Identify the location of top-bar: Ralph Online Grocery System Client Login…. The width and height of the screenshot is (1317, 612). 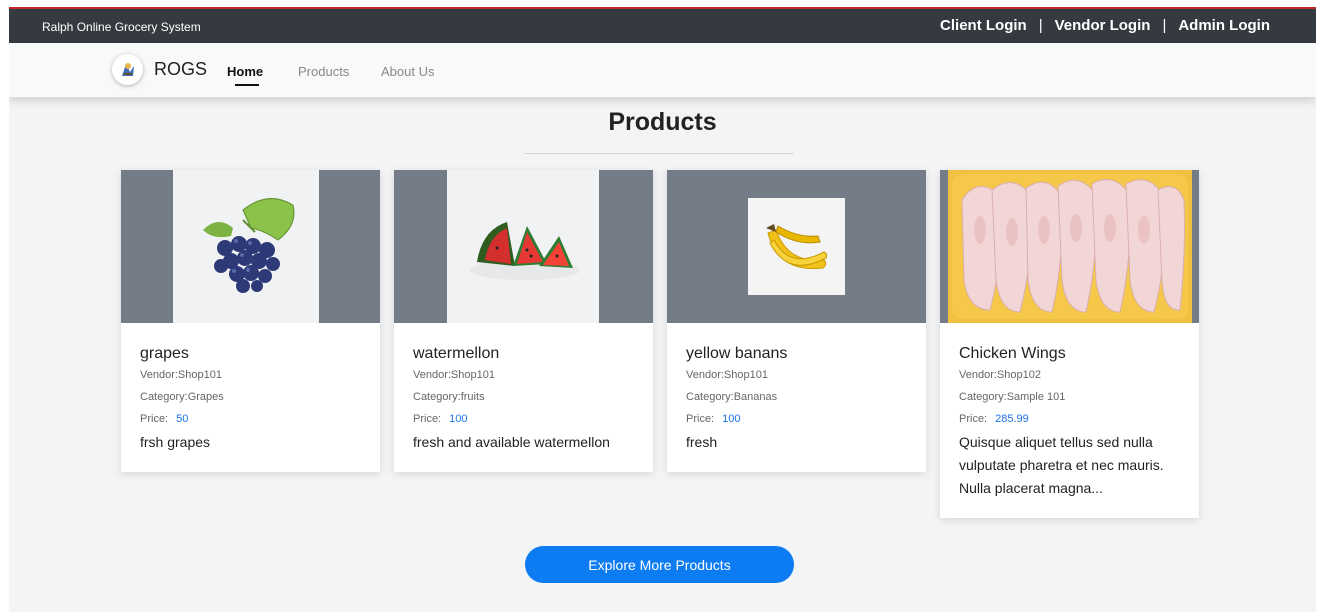
(662, 26).